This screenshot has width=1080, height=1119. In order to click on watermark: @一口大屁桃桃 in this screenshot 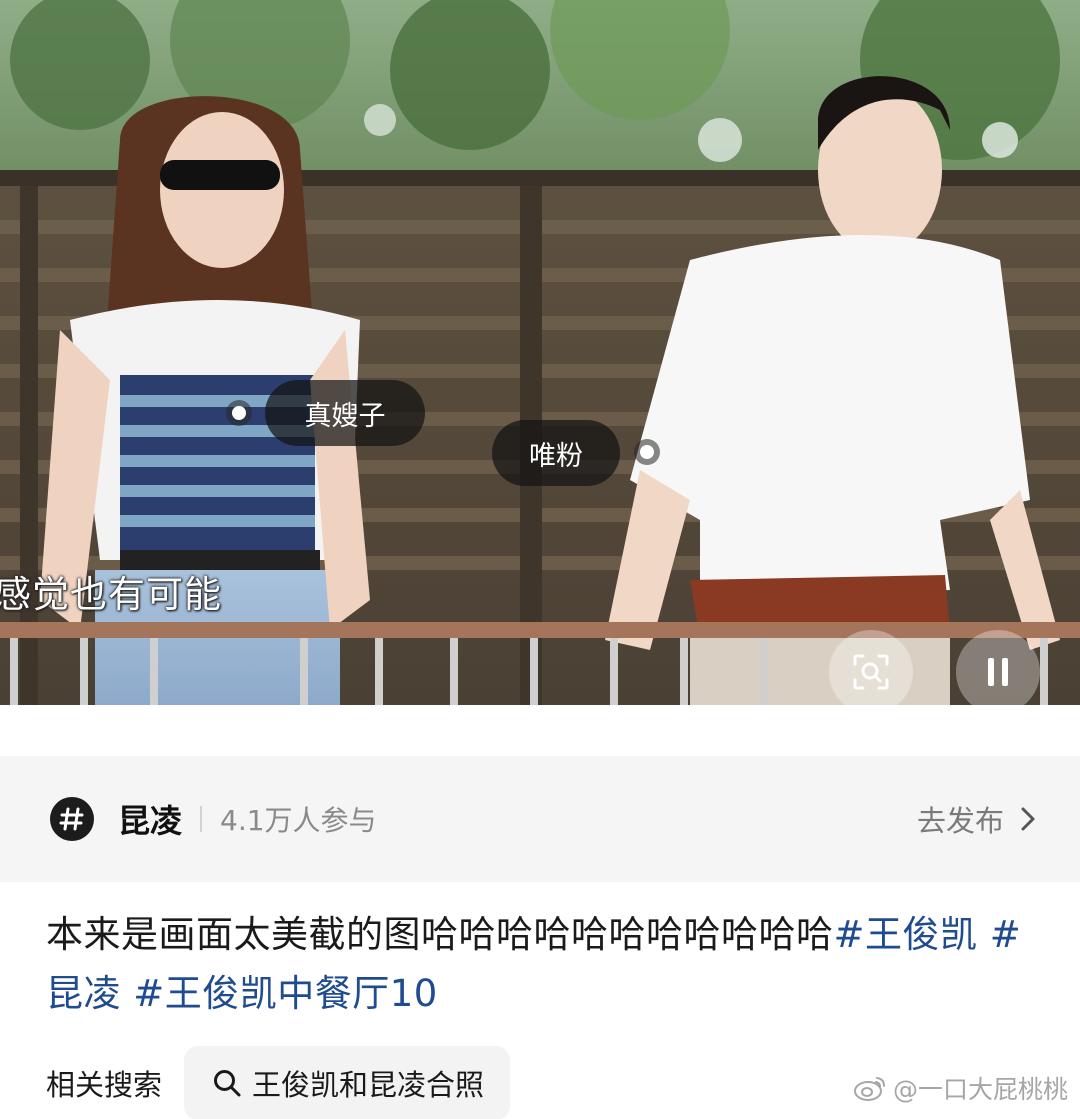, I will do `click(960, 1088)`.